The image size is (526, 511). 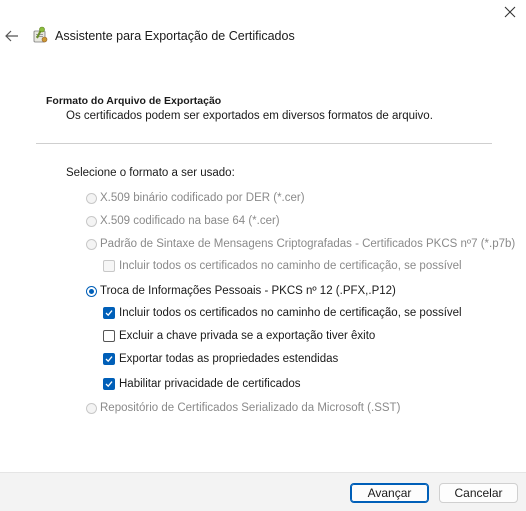 I want to click on divider, so click(x=264, y=143).